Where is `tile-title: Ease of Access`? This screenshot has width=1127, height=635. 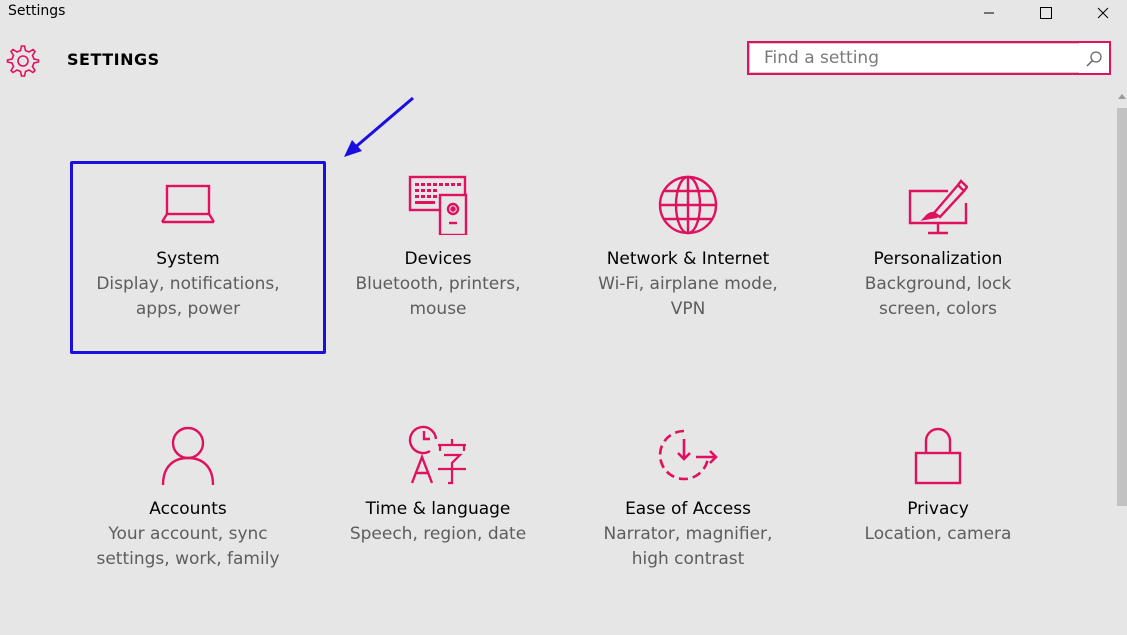
tile-title: Ease of Access is located at coordinates (688, 509).